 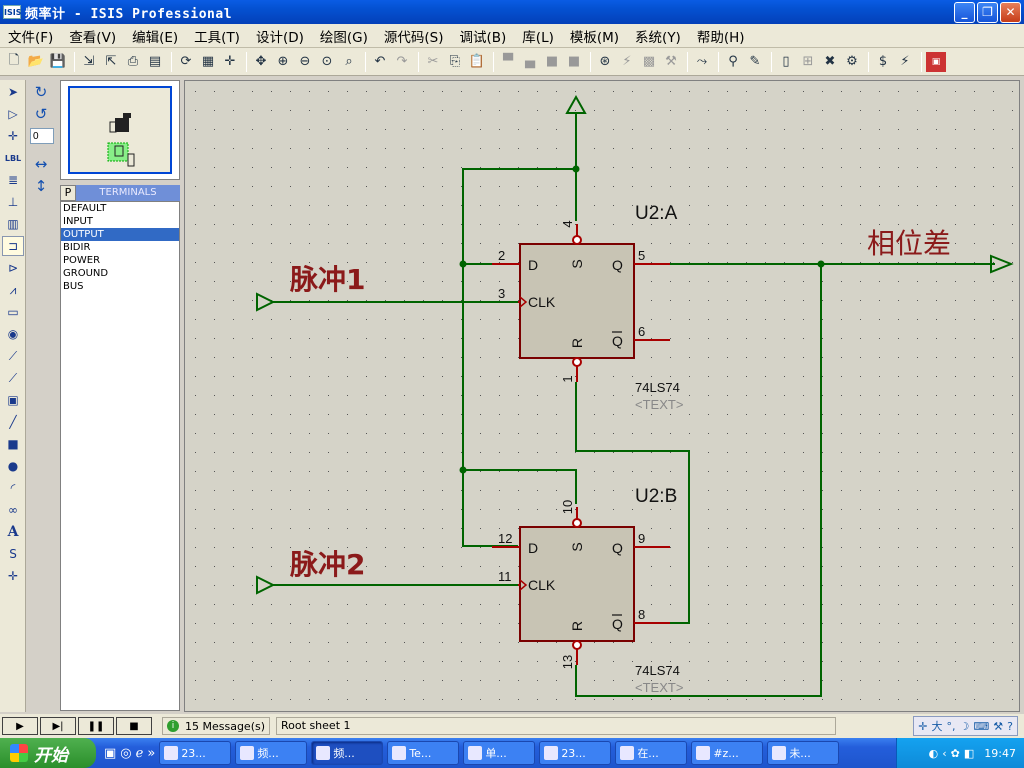 What do you see at coordinates (13, 312) in the screenshot?
I see `tape-recorder-icon: ▭` at bounding box center [13, 312].